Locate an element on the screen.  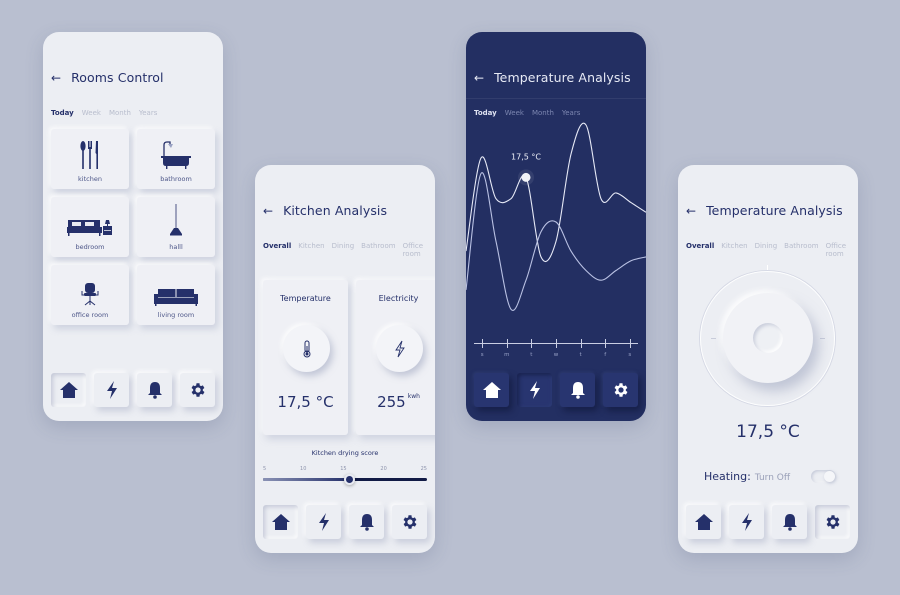
line-series-a is located at coordinates (556, 192).